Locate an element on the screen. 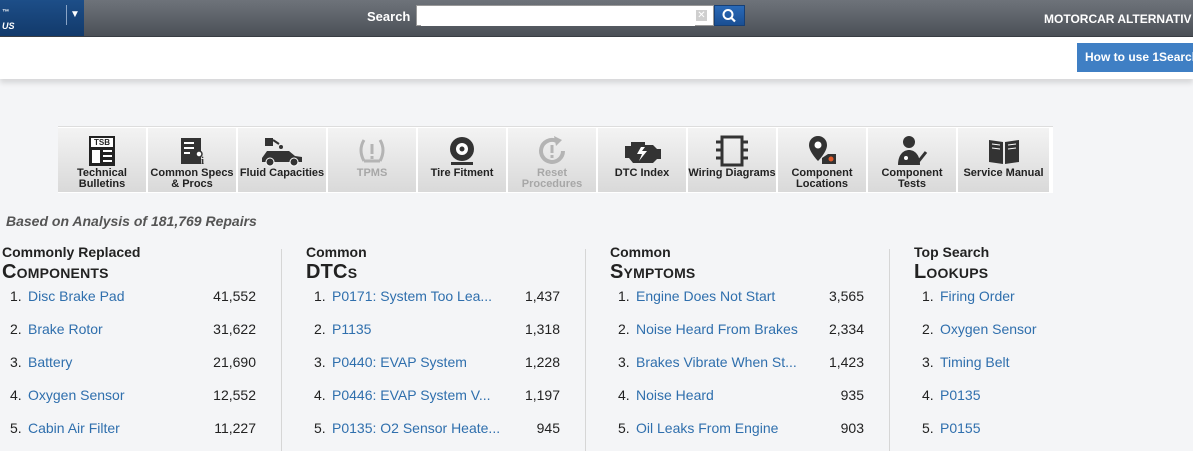 The image size is (1193, 451). item-count: 1,228 is located at coordinates (542, 362).